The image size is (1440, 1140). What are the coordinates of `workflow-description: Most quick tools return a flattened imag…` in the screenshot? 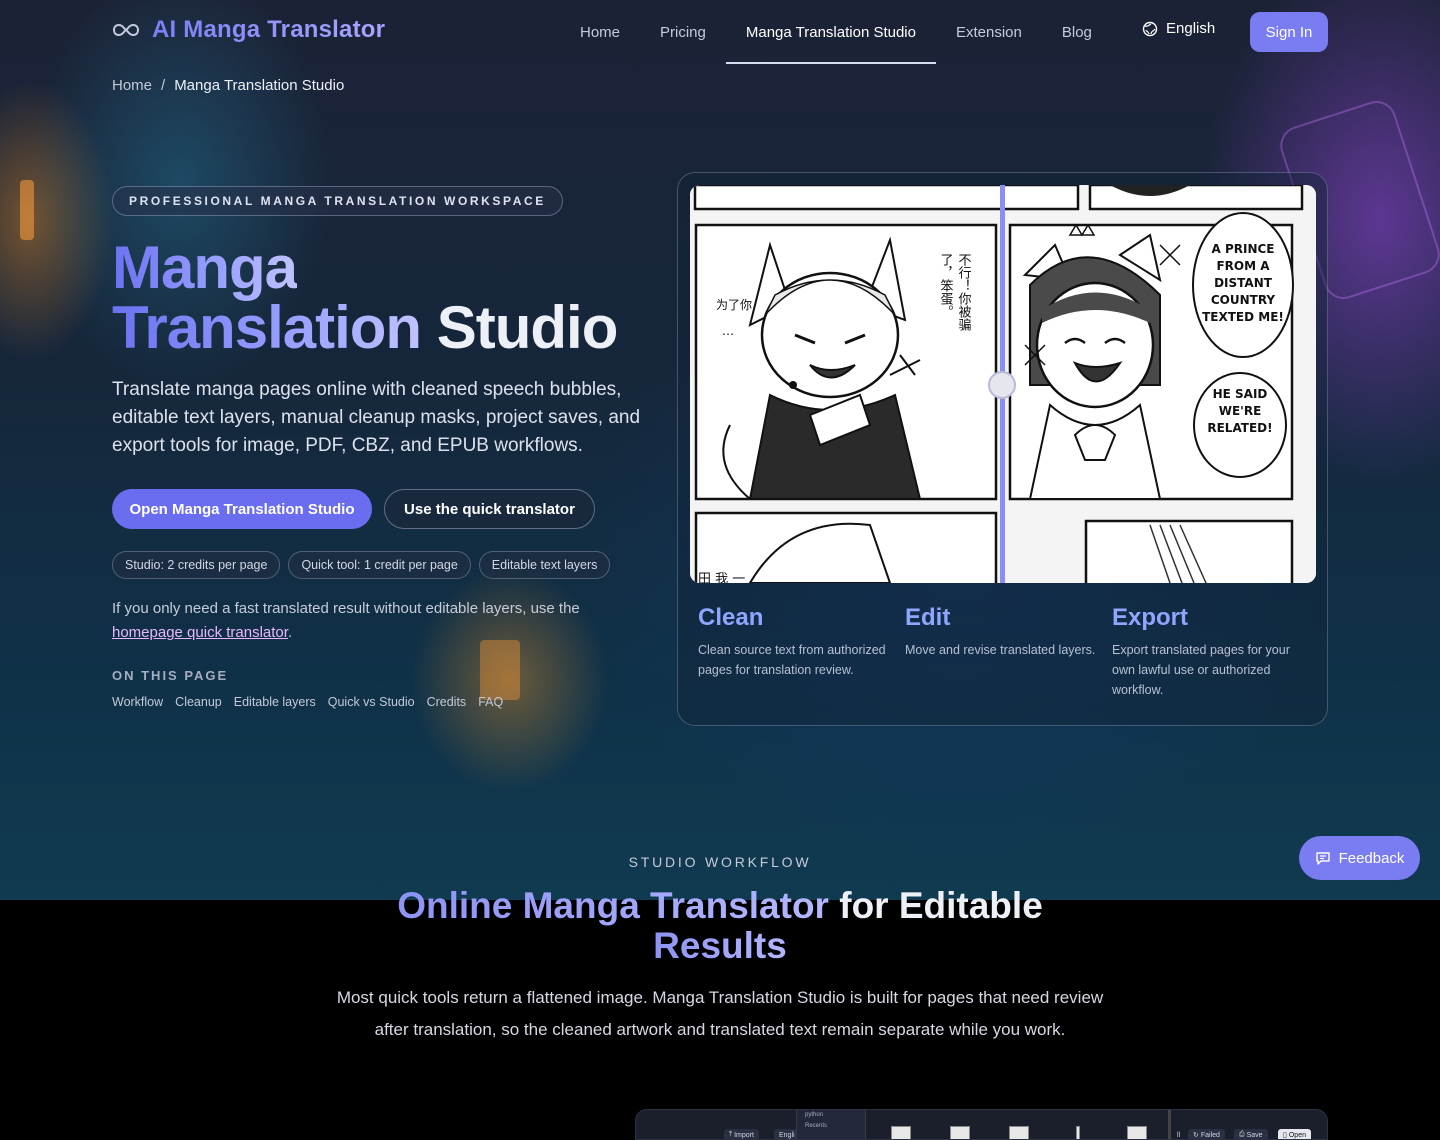 It's located at (720, 1013).